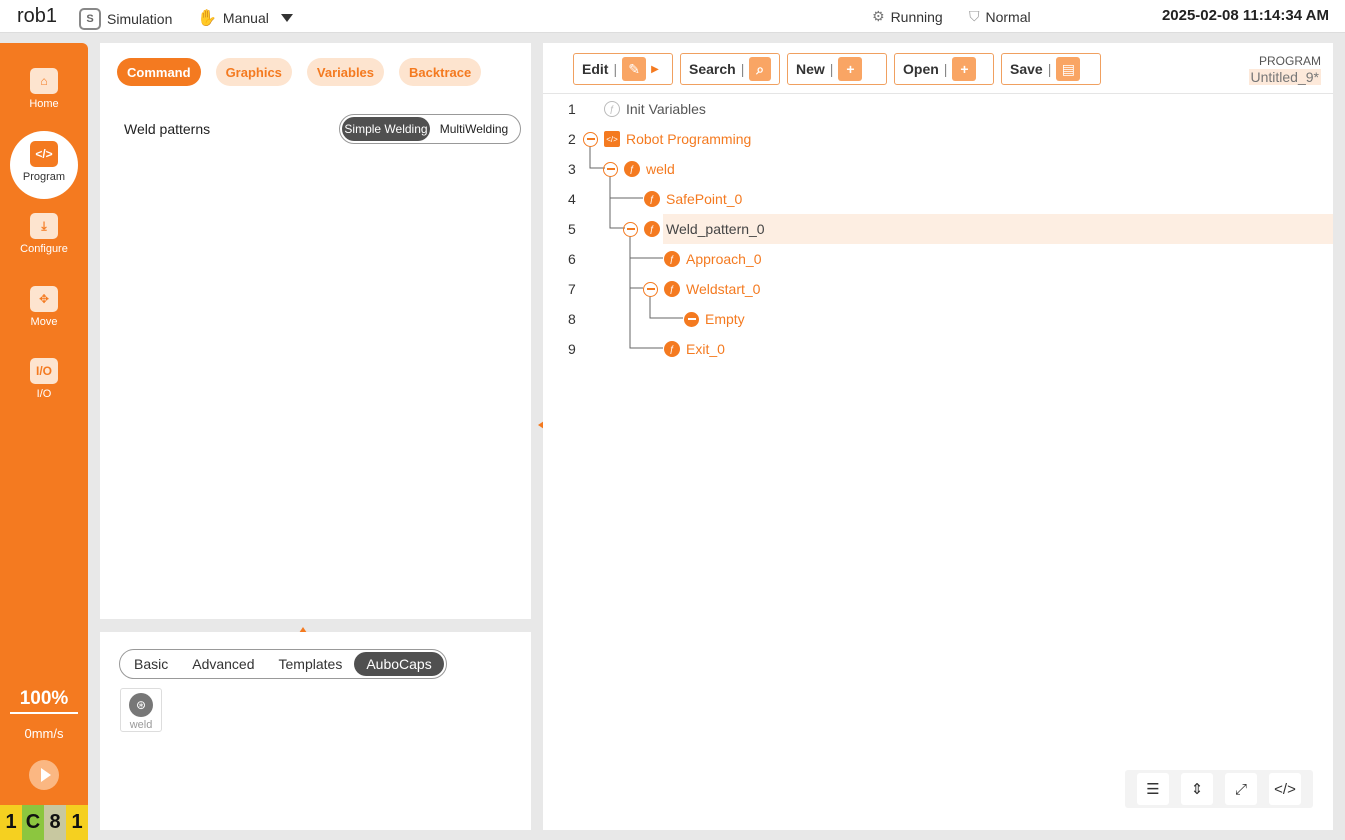 Image resolution: width=1345 pixels, height=840 pixels. Describe the element at coordinates (572, 139) in the screenshot. I see `line-number: 2` at that location.